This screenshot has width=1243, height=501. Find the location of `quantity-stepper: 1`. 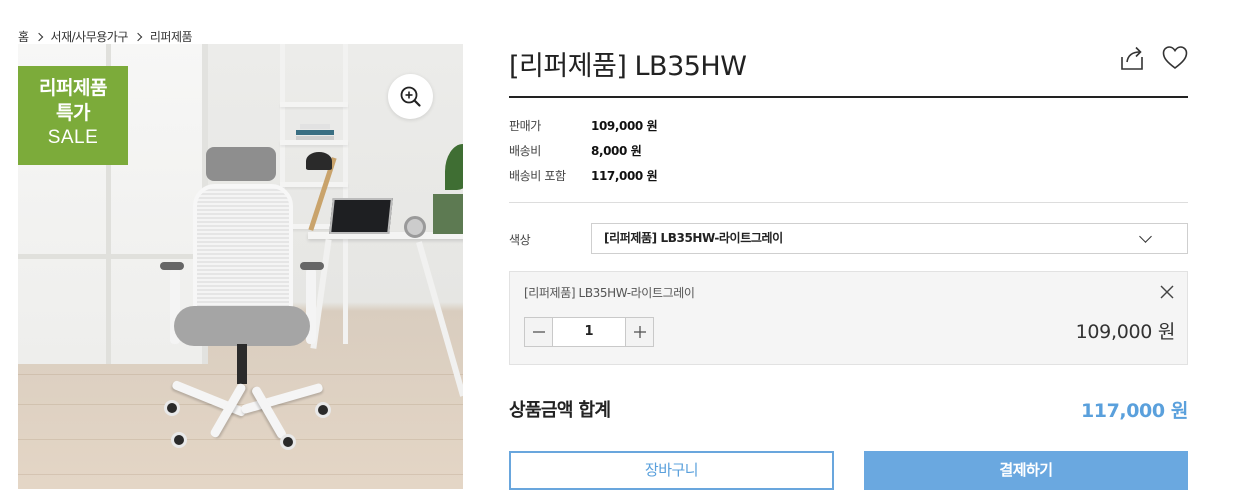

quantity-stepper: 1 is located at coordinates (589, 332).